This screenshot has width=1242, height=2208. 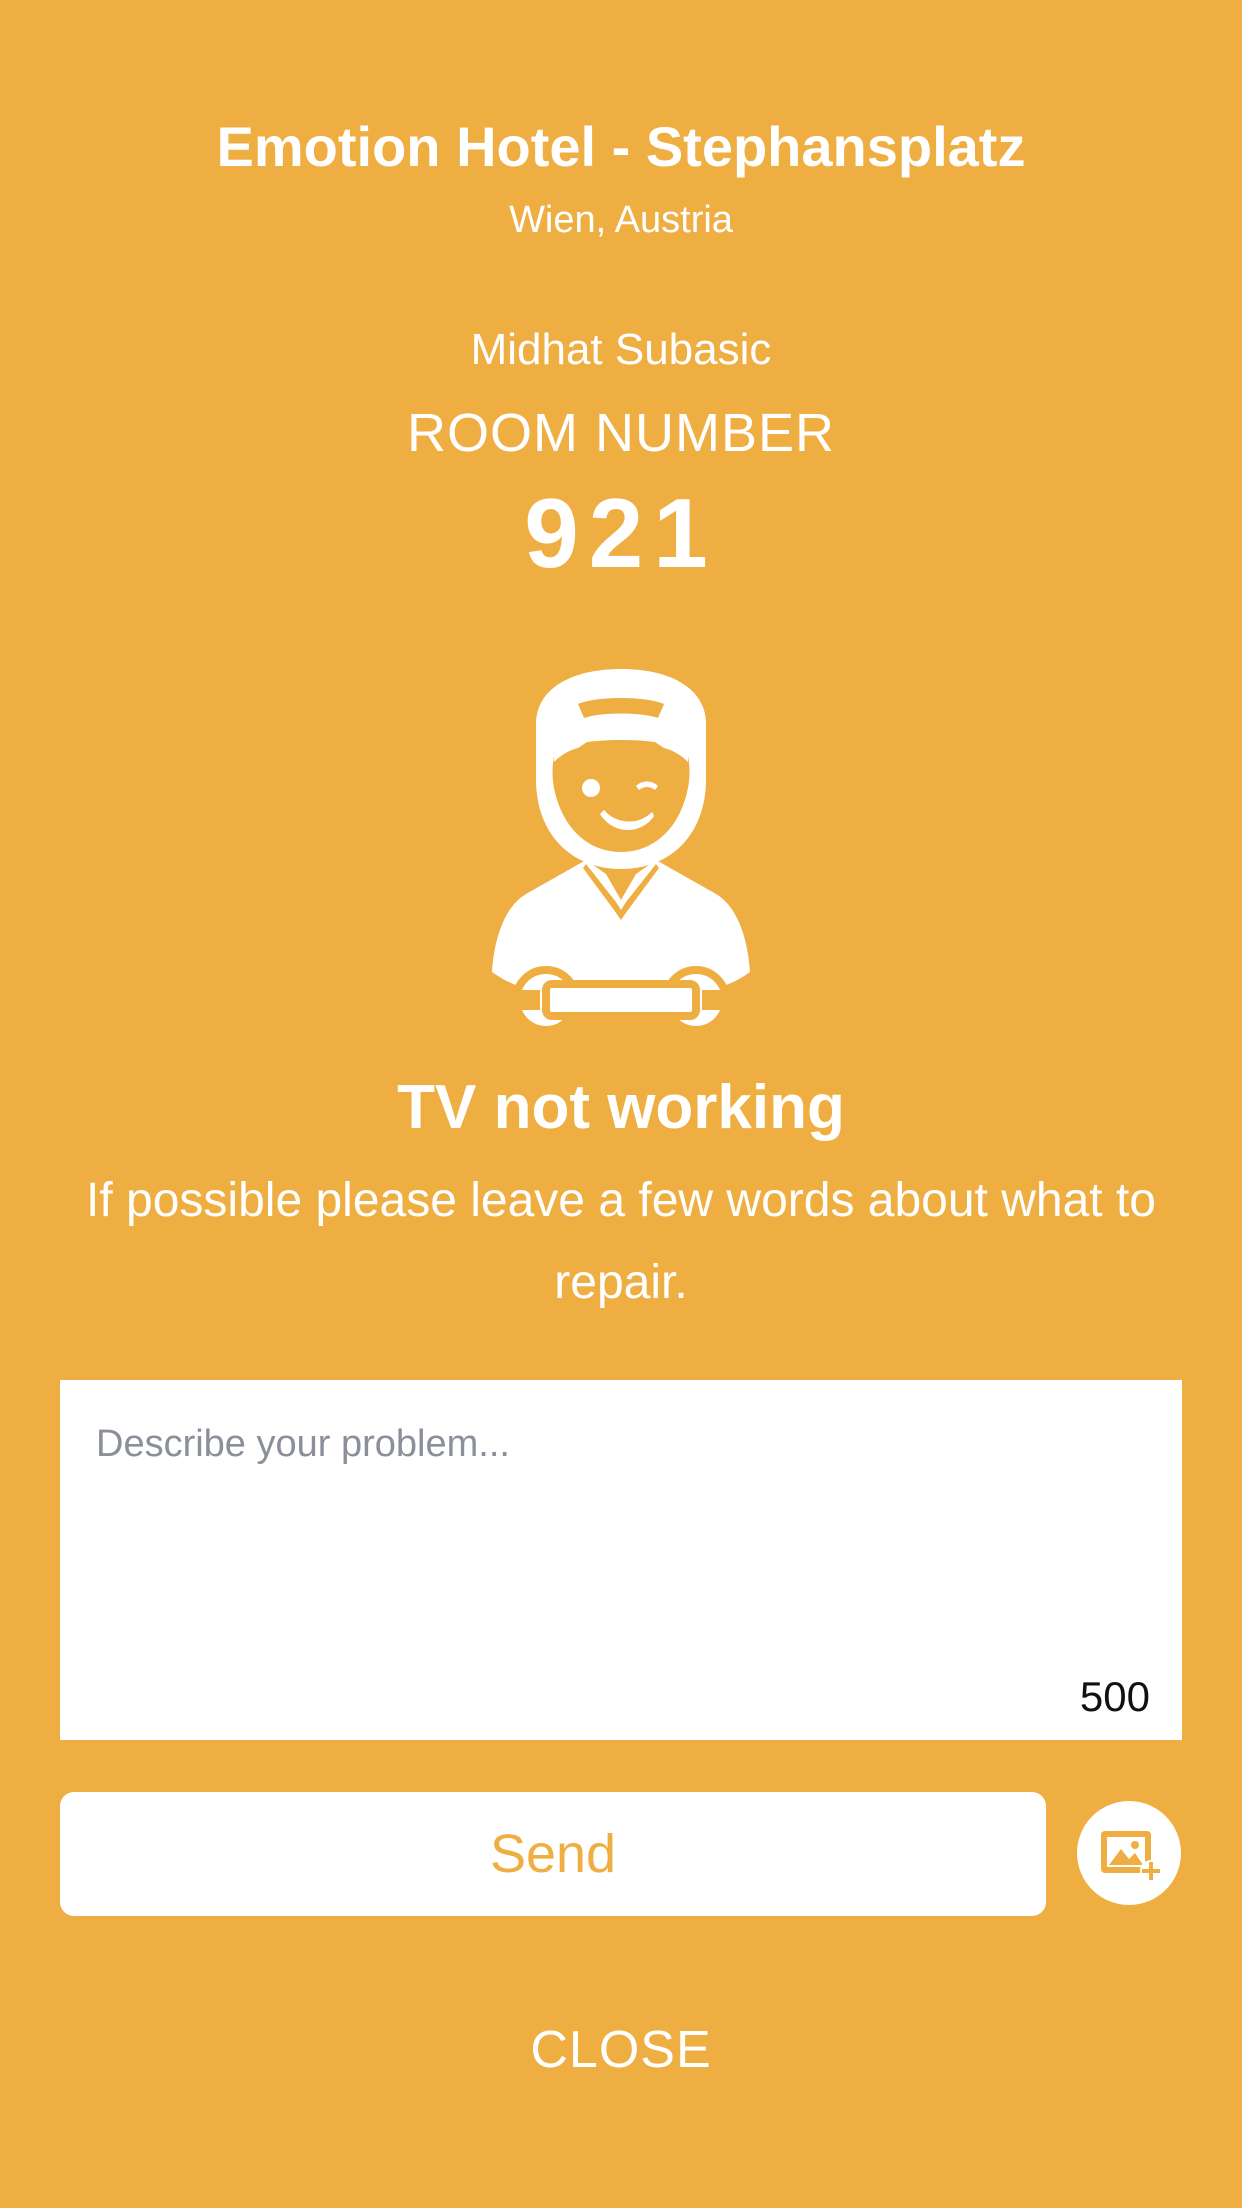 What do you see at coordinates (621, 533) in the screenshot?
I see `room-number: 921` at bounding box center [621, 533].